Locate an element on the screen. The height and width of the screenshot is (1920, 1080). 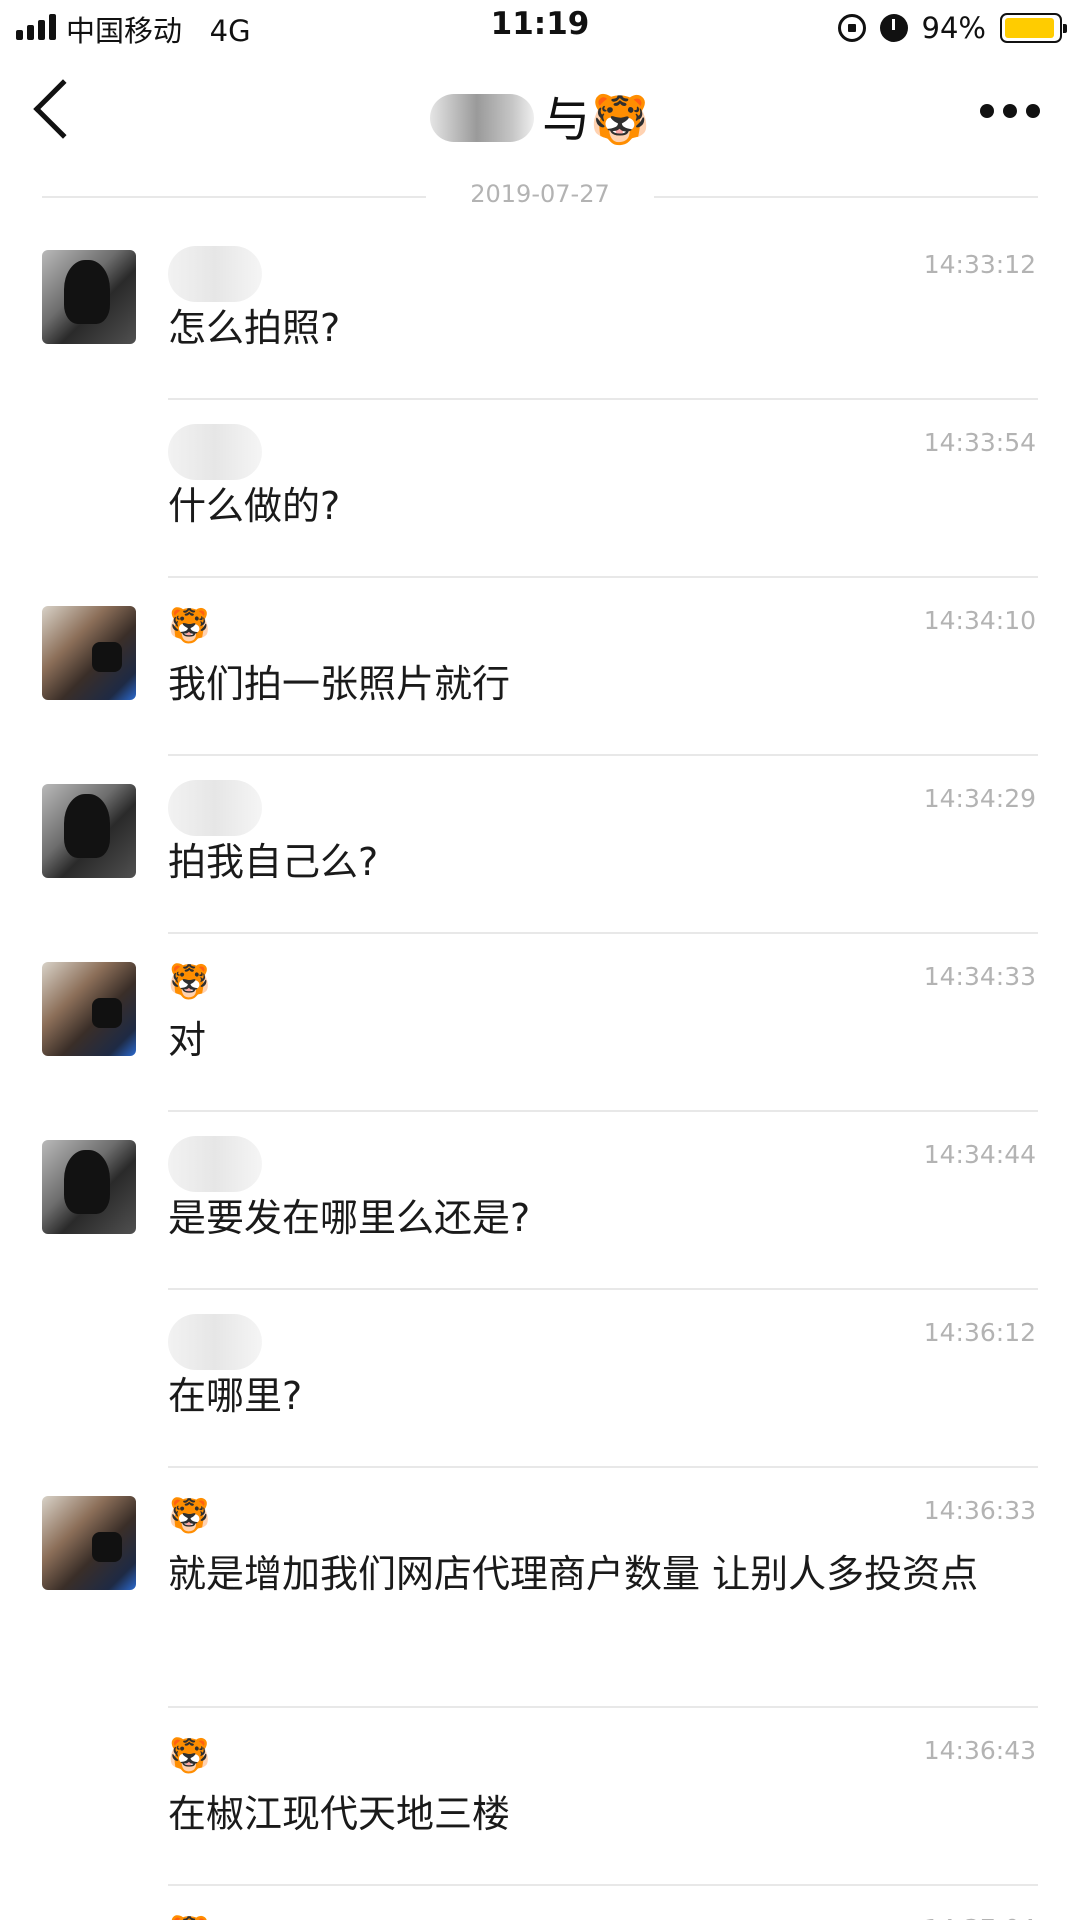
title-emoji: 🐯 is located at coordinates (620, 120).